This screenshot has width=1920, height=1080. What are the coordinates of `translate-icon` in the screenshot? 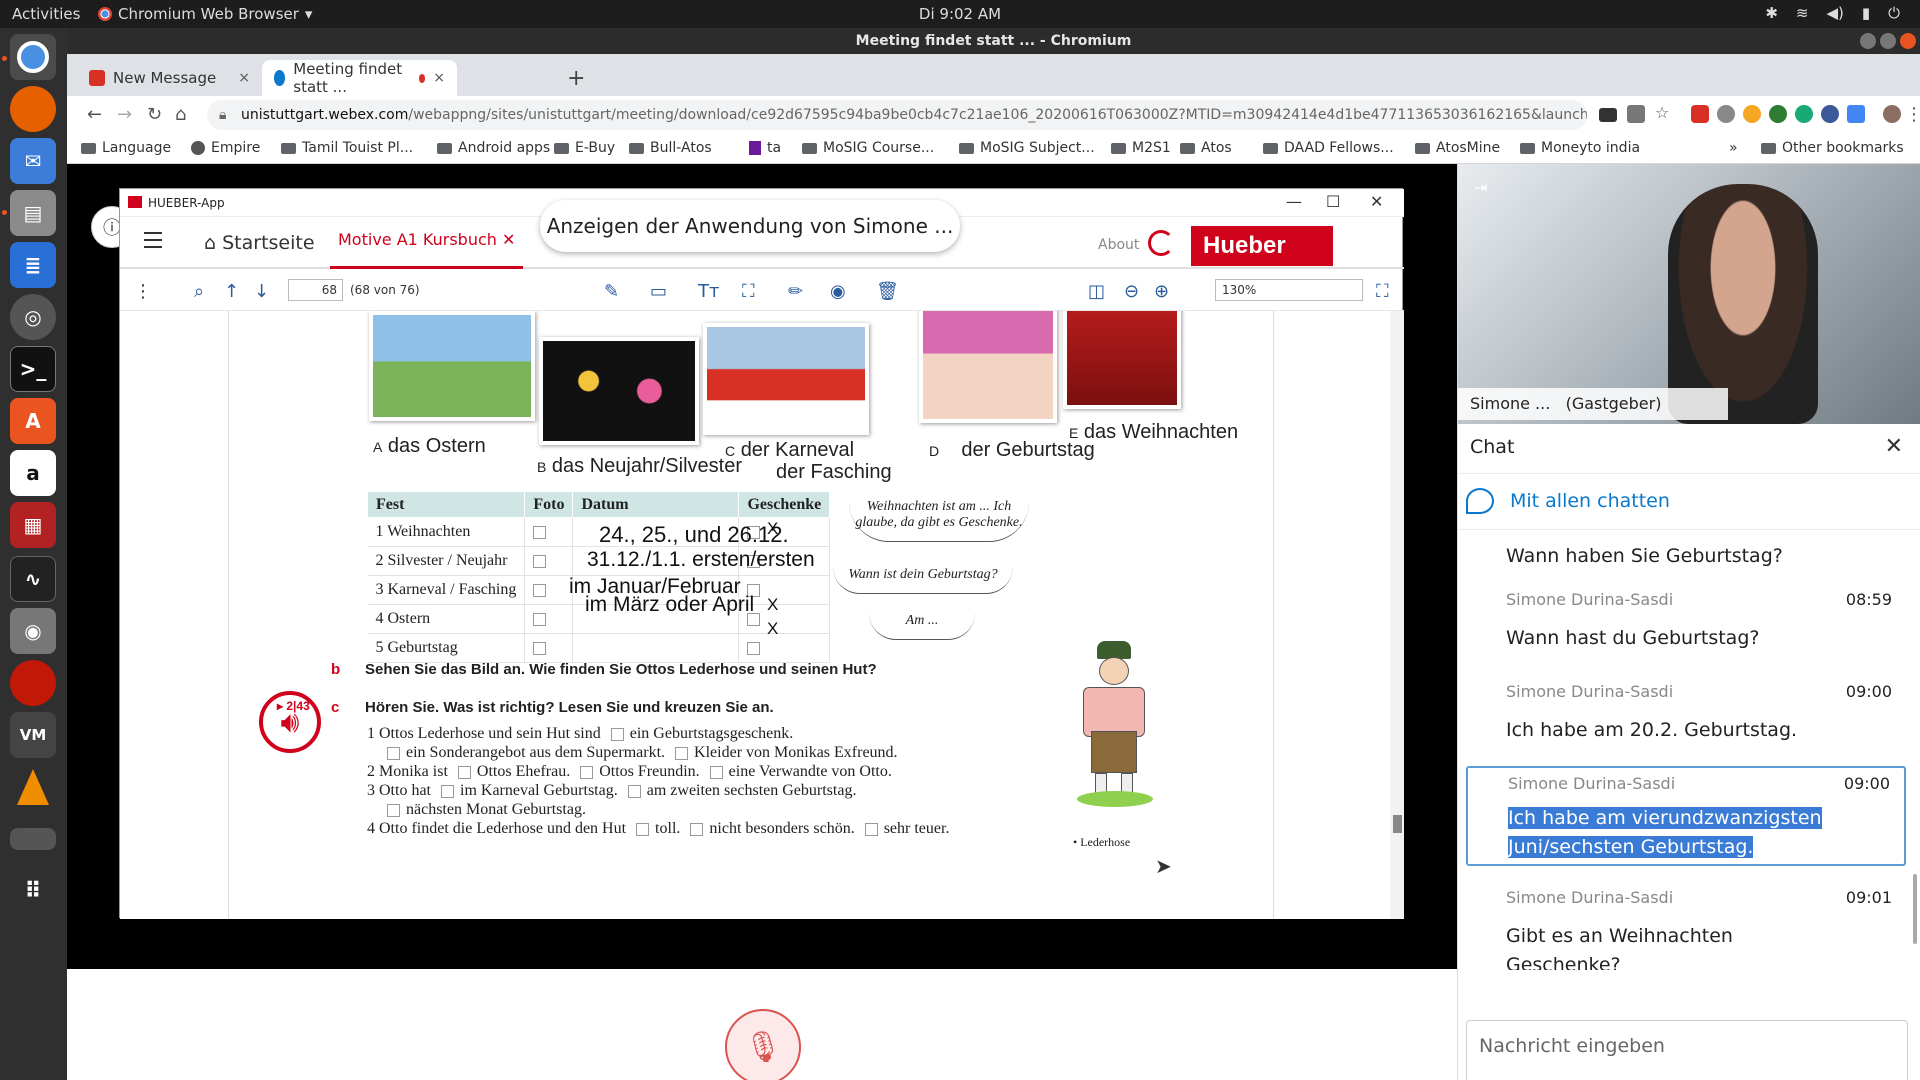 It's located at (1636, 114).